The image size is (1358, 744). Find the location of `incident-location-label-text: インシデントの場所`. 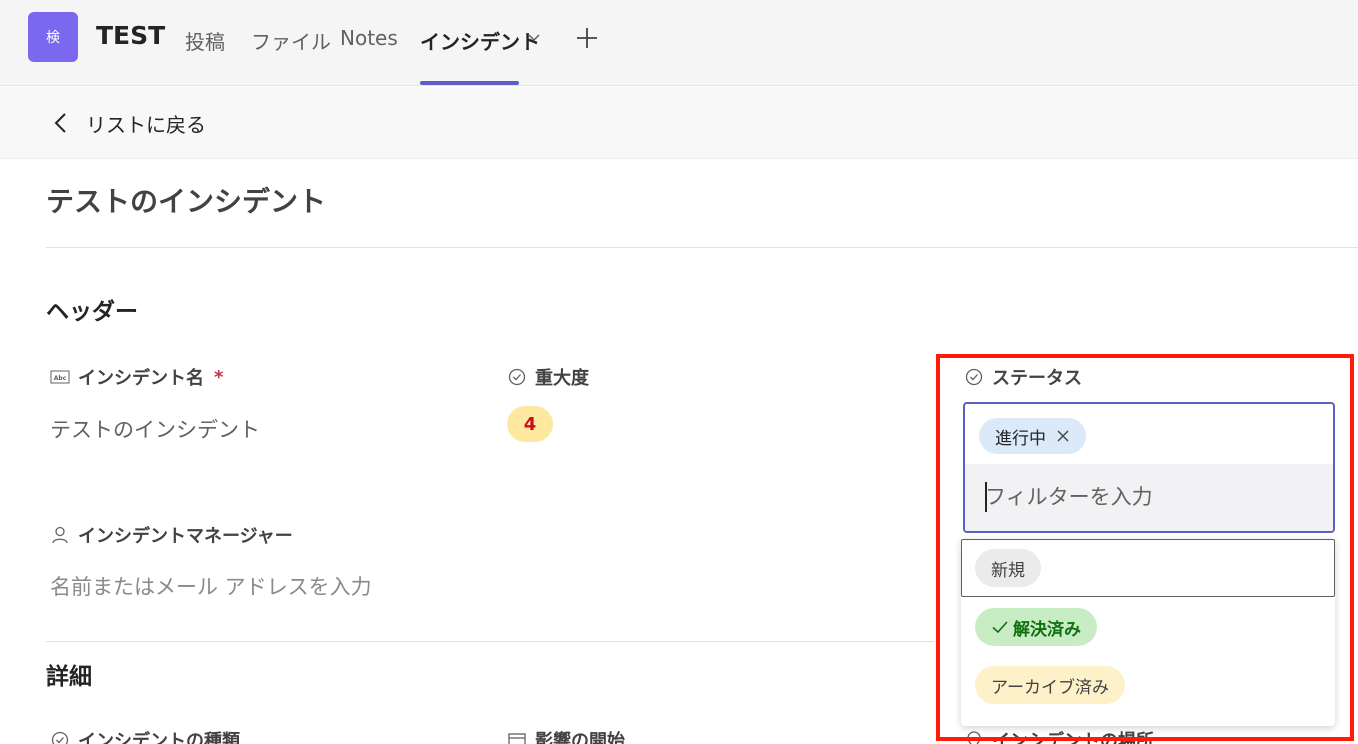

incident-location-label-text: インシデントの場所 is located at coordinates (1073, 737).